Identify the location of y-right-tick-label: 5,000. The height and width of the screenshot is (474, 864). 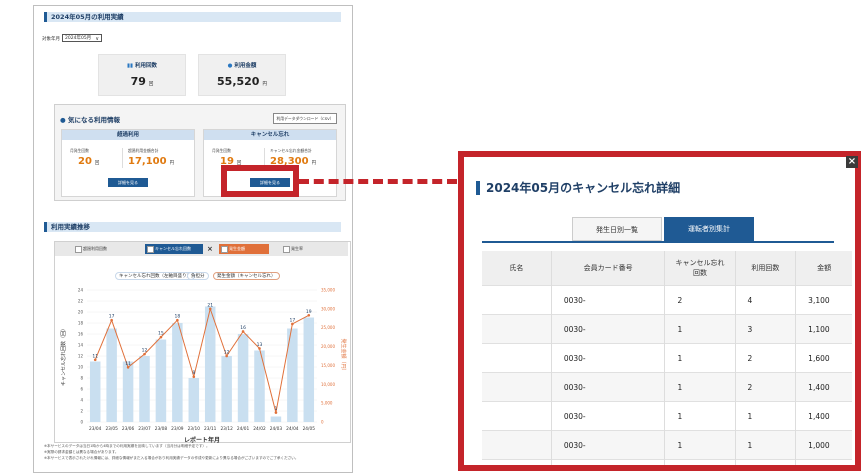
(327, 403).